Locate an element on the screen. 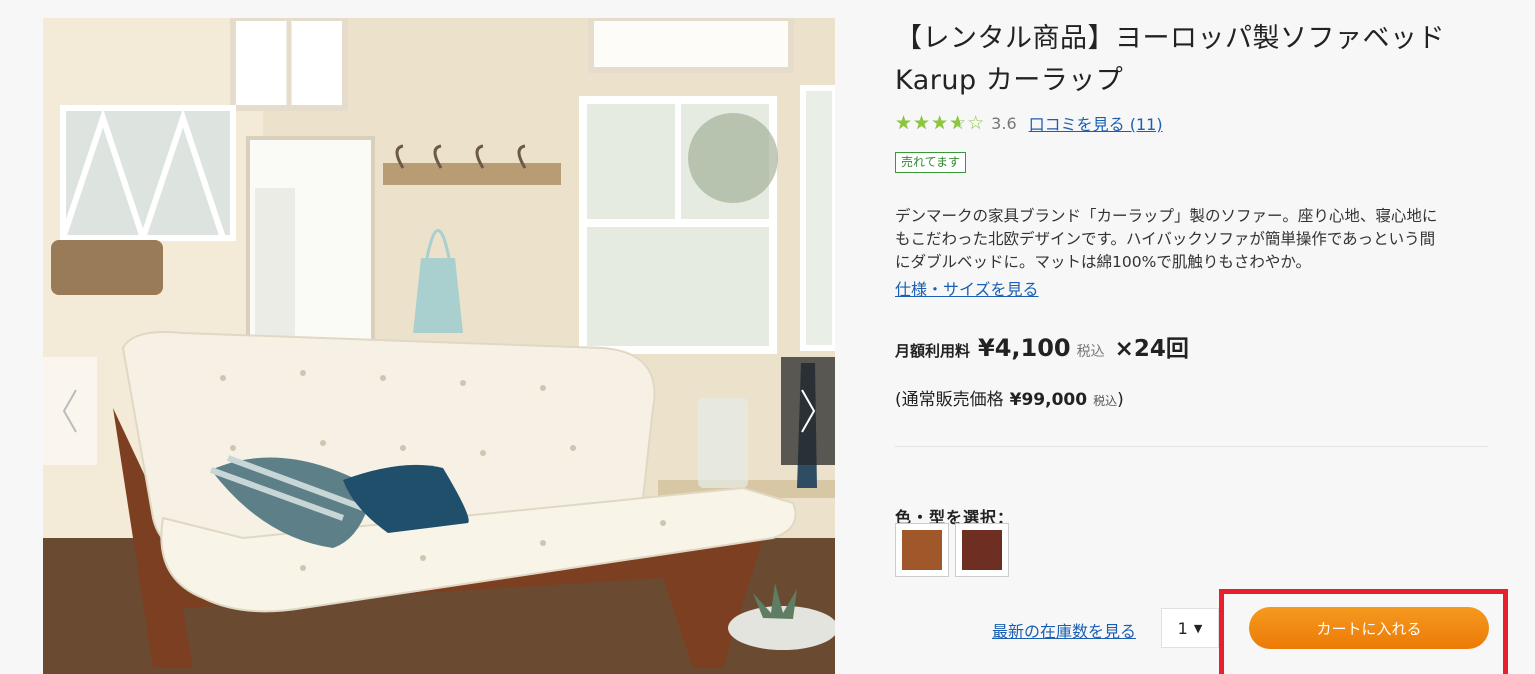 This screenshot has width=1535, height=674. add-to-cart-button: カートに入れる is located at coordinates (1369, 628).